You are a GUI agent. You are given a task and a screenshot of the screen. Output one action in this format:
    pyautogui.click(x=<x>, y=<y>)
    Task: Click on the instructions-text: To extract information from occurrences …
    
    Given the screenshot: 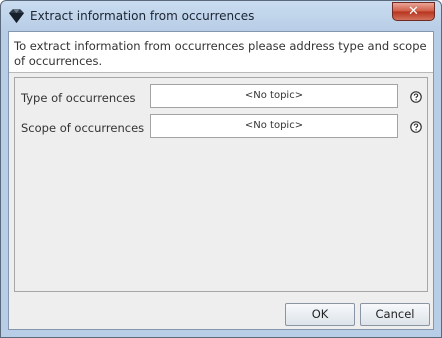 What is the action you would take?
    pyautogui.click(x=220, y=53)
    